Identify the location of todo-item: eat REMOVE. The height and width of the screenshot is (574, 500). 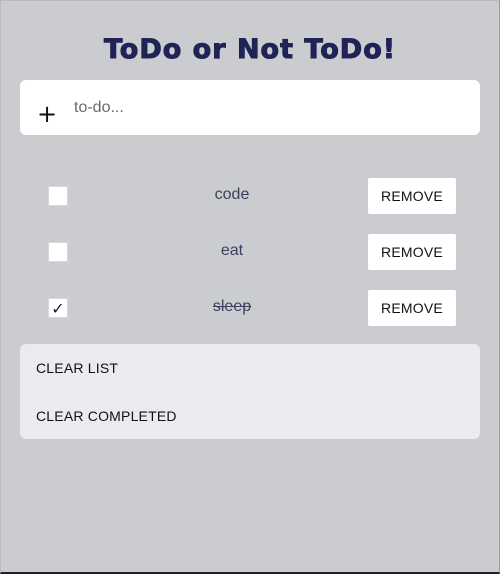
(250, 252).